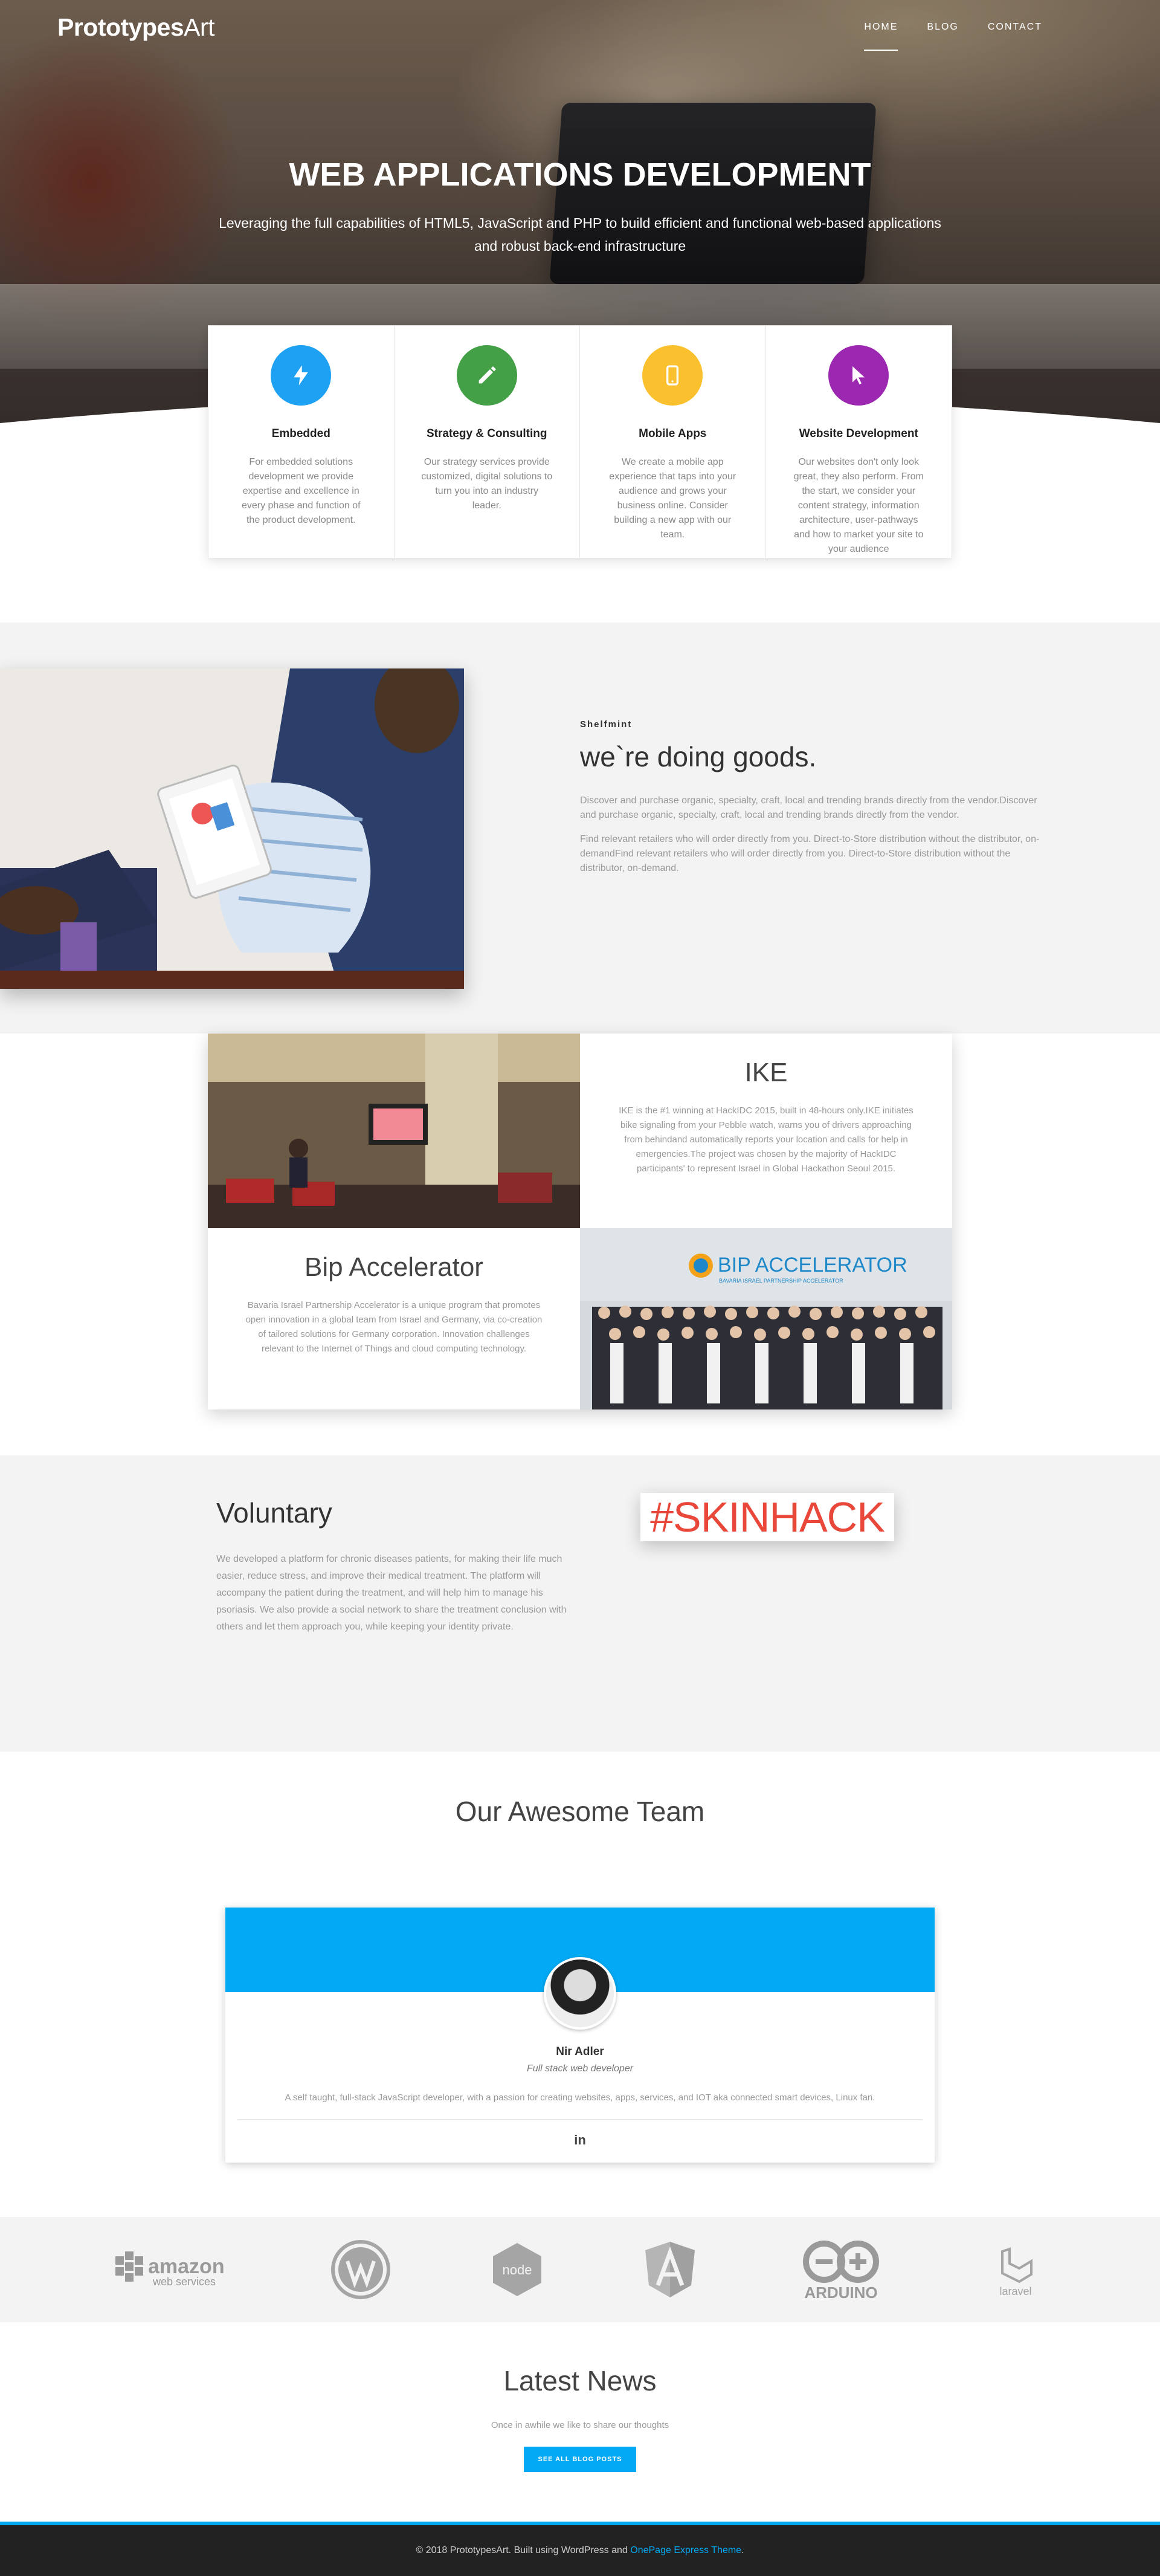 The height and width of the screenshot is (2576, 1160). Describe the element at coordinates (1015, 2291) in the screenshot. I see `laravel-logo-text: laravel` at that location.